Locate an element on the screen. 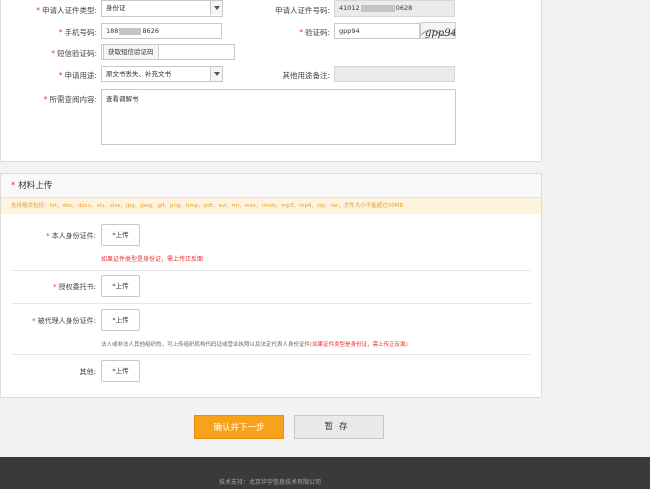 This screenshot has height=489, width=650. materials-header: * 材料上传 is located at coordinates (271, 186).